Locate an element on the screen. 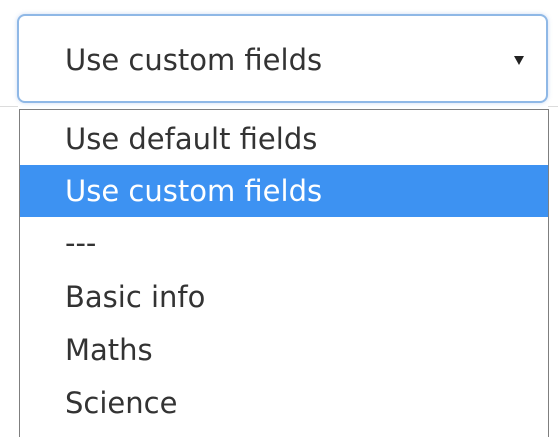 The image size is (558, 437). option-maths: Maths is located at coordinates (284, 350).